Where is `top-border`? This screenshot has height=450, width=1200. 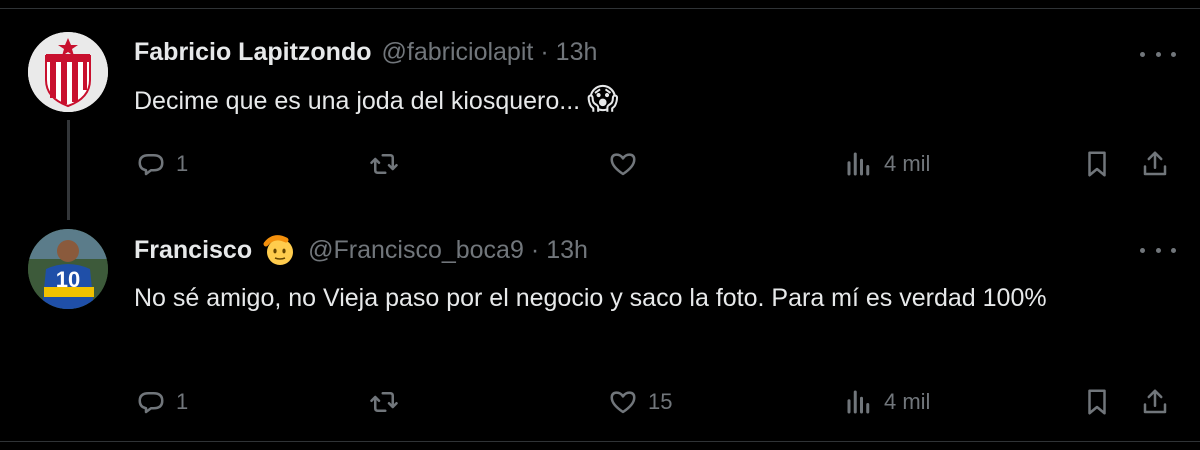
top-border is located at coordinates (600, 4).